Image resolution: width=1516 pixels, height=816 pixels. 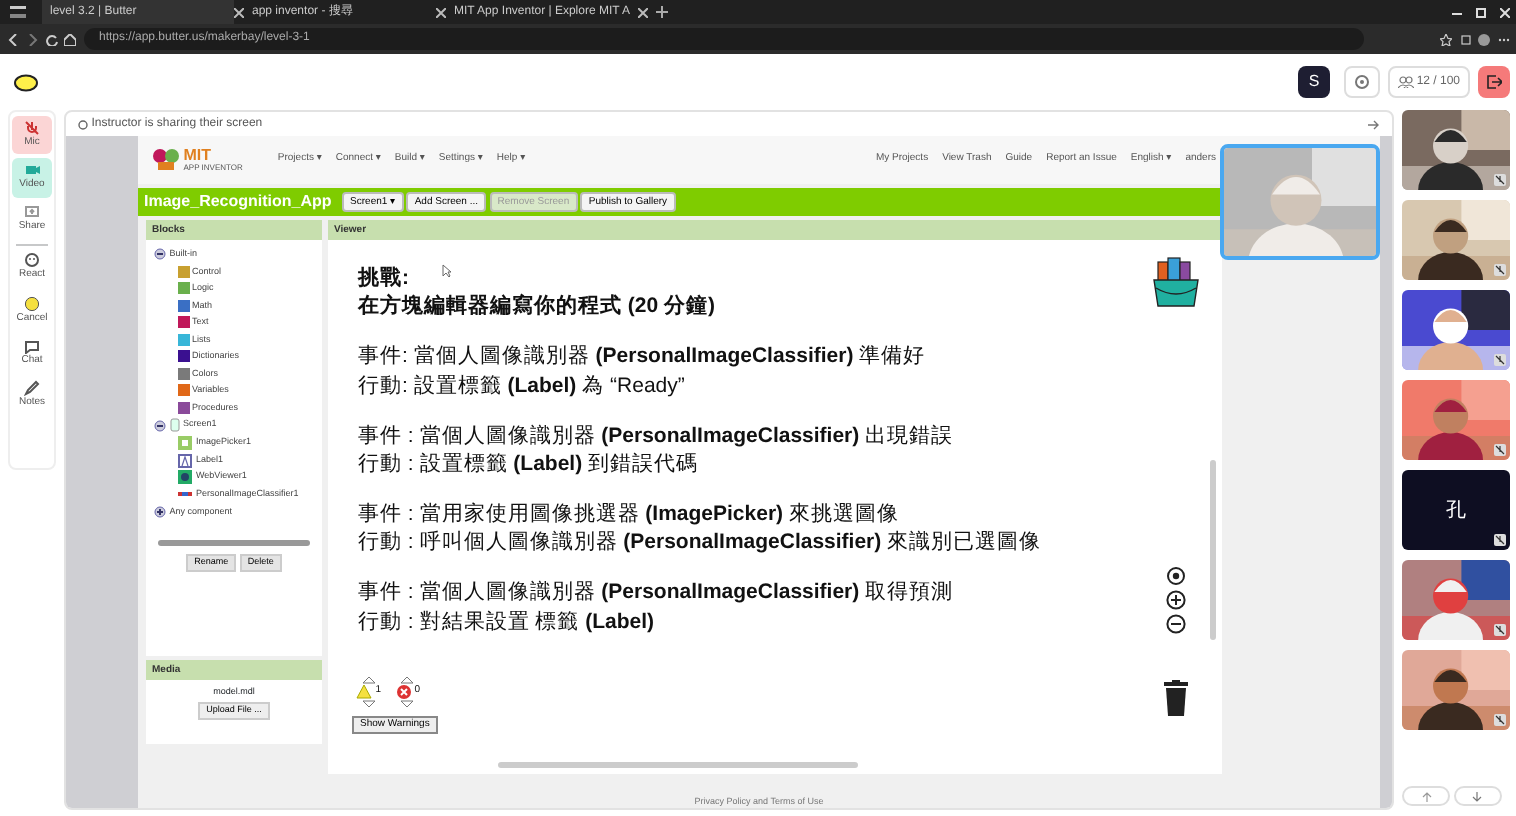 What do you see at coordinates (238, 202) in the screenshot?
I see `project-title: Image_Recognition_App` at bounding box center [238, 202].